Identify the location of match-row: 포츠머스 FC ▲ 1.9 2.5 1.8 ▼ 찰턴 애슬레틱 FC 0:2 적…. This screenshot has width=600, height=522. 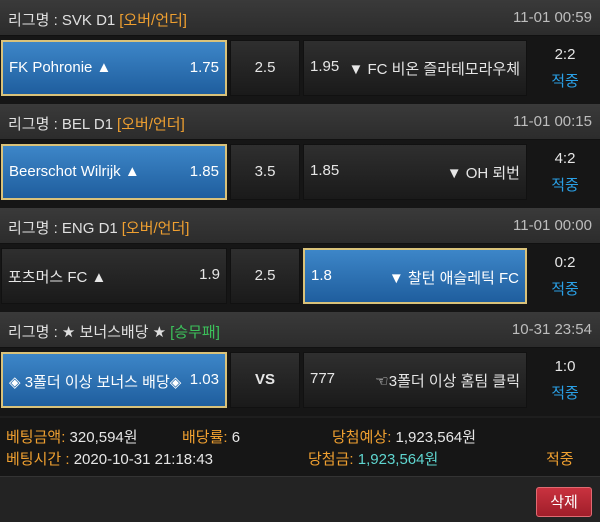
(300, 278).